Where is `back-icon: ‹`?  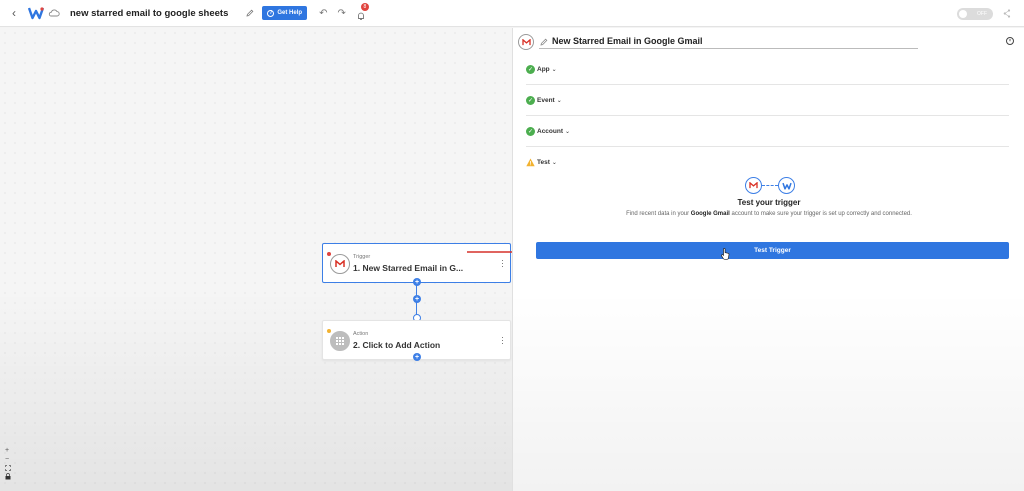
back-icon: ‹ is located at coordinates (14, 13).